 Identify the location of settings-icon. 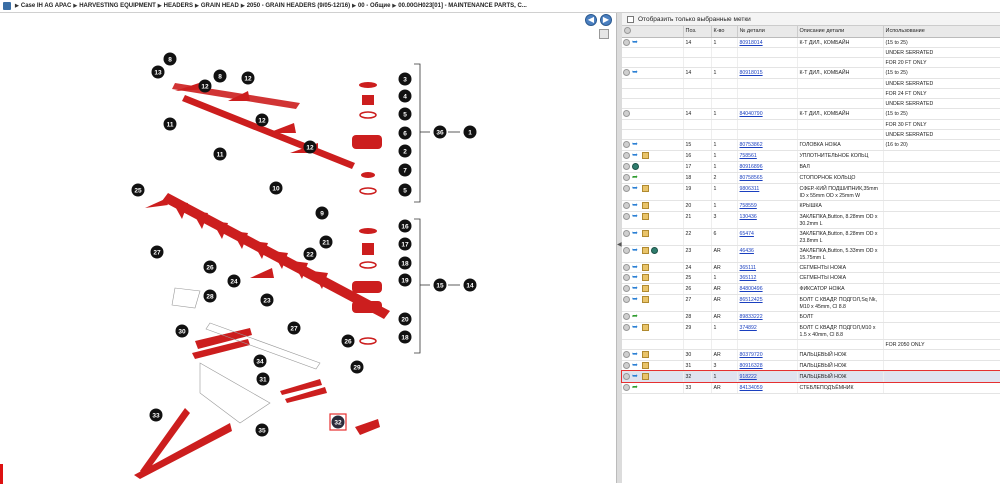
(627, 30).